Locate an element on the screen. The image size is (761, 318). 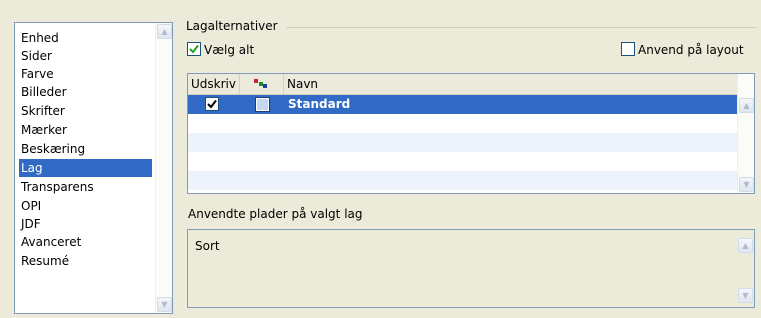
category-item-beskaering: Beskæring is located at coordinates (85, 149).